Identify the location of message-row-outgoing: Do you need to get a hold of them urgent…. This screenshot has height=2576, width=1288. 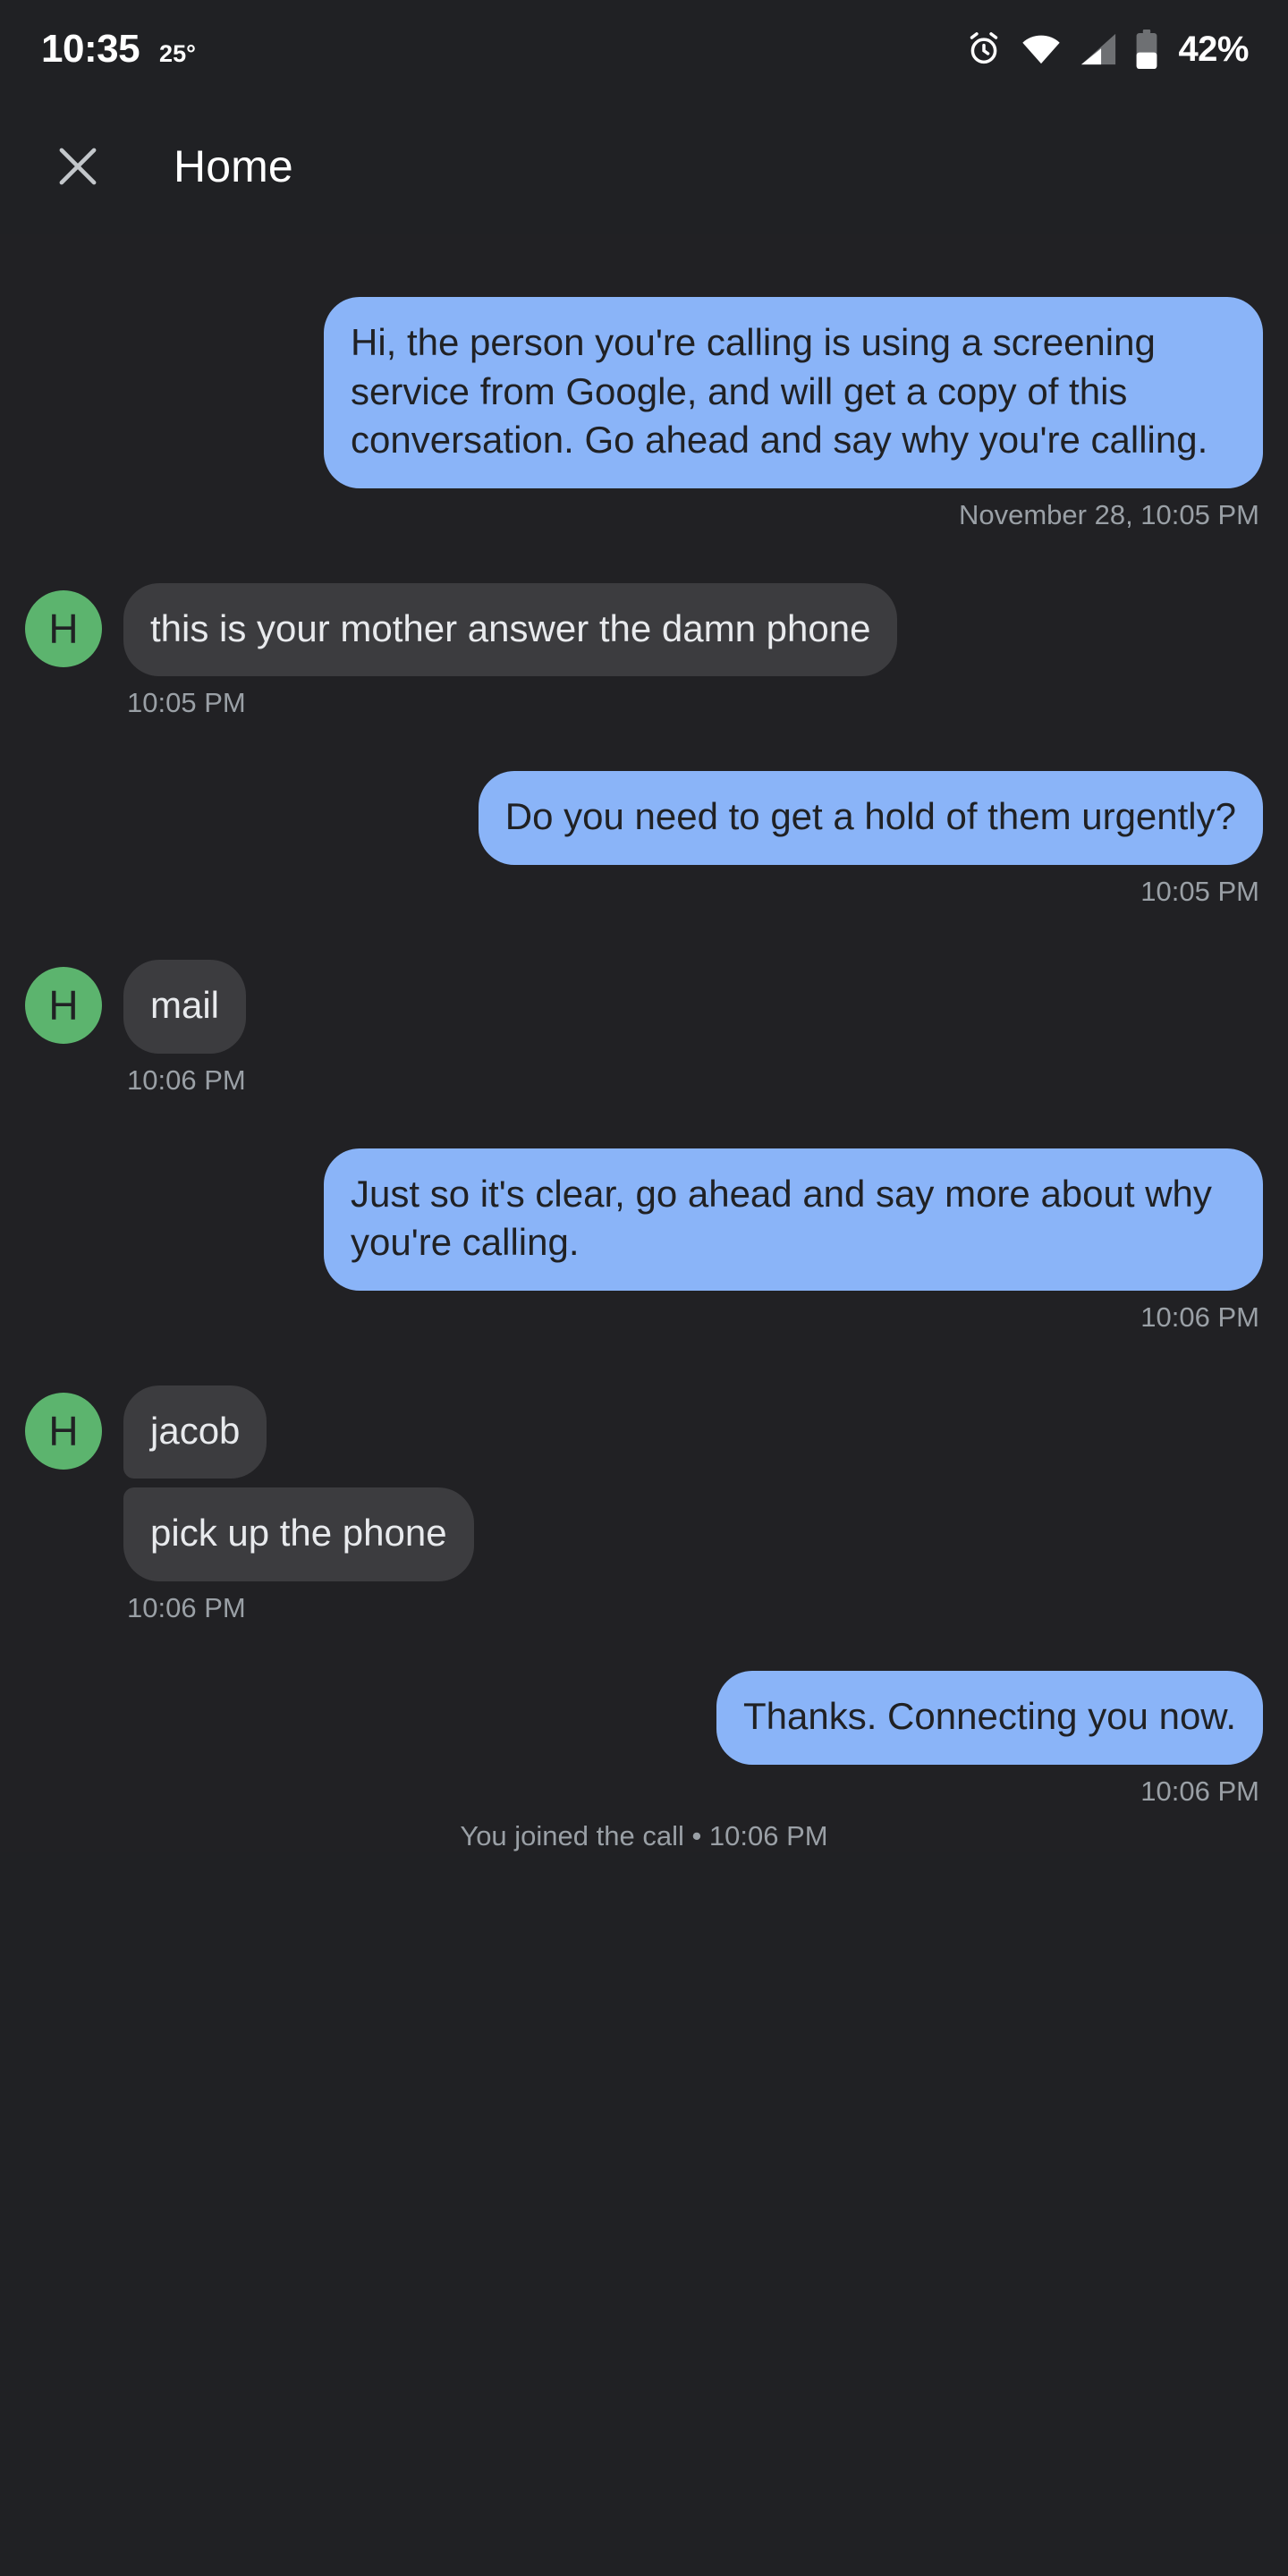
(644, 839).